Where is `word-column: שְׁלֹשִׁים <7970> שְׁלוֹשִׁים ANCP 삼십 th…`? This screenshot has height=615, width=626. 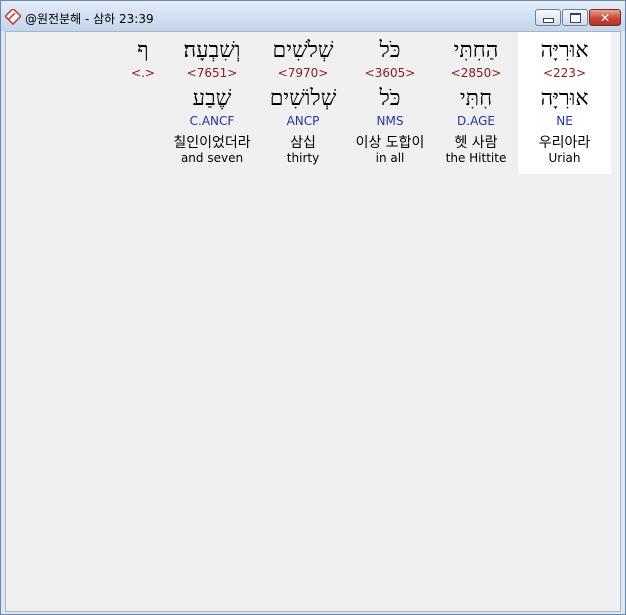
word-column: שְׁלֹשִׁים <7970> שְׁלוֹשִׁים ANCP 삼십 th… is located at coordinates (303, 103).